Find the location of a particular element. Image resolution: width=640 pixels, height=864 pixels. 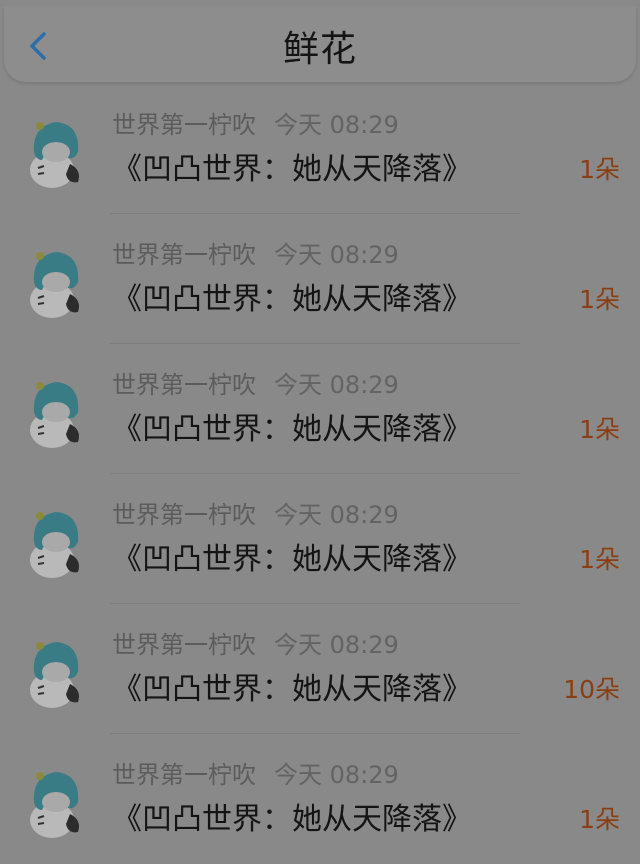

flower-count: 10朵 is located at coordinates (591, 689).